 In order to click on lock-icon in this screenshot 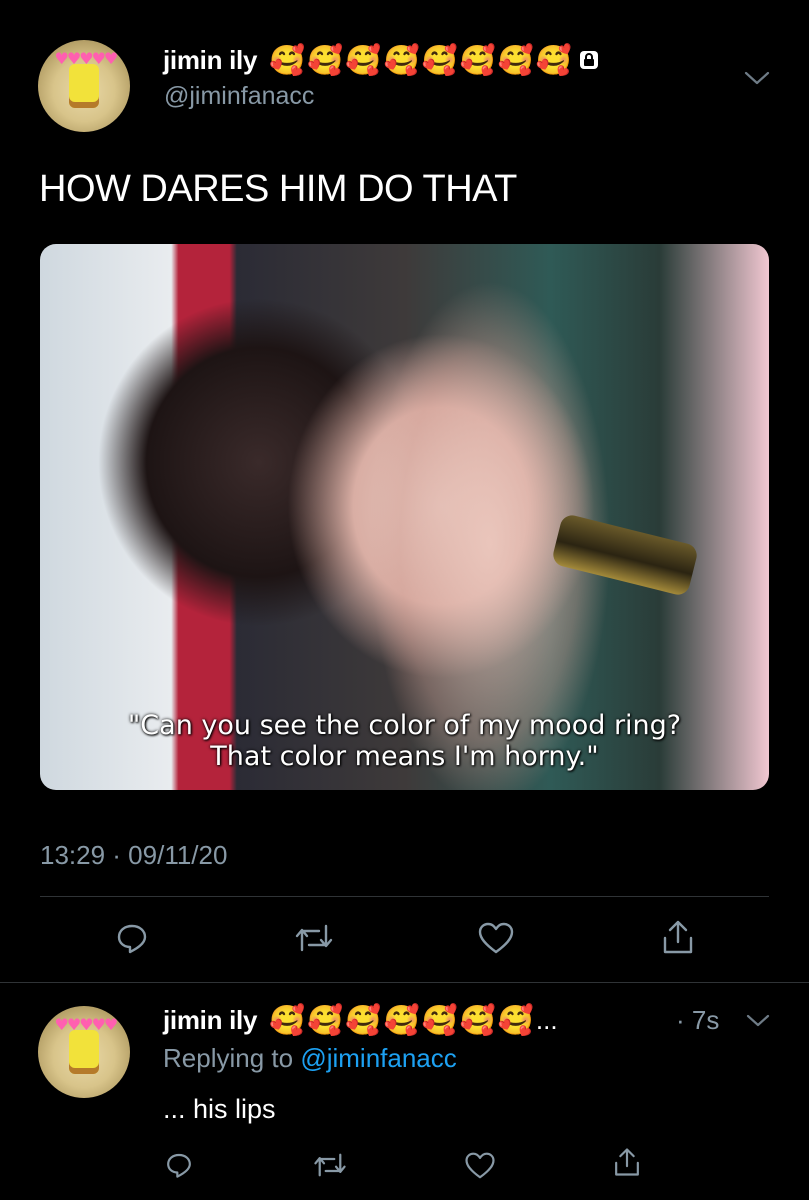, I will do `click(589, 60)`.